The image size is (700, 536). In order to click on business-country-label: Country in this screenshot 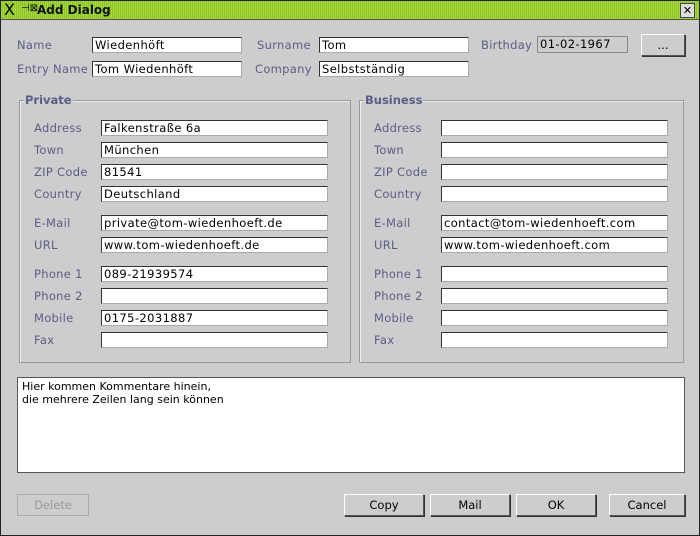, I will do `click(398, 194)`.